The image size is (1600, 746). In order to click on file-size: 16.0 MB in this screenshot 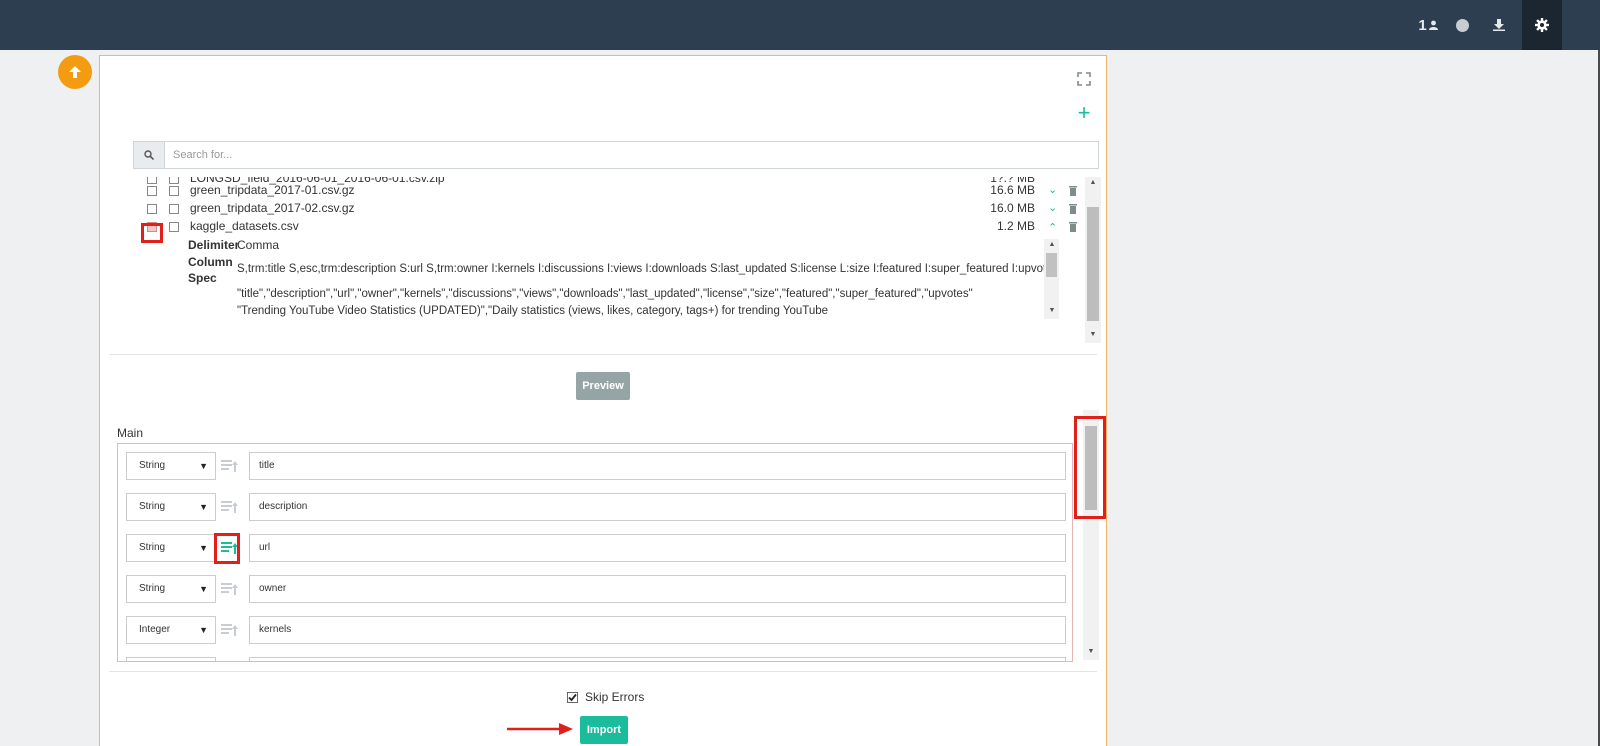, I will do `click(1012, 208)`.